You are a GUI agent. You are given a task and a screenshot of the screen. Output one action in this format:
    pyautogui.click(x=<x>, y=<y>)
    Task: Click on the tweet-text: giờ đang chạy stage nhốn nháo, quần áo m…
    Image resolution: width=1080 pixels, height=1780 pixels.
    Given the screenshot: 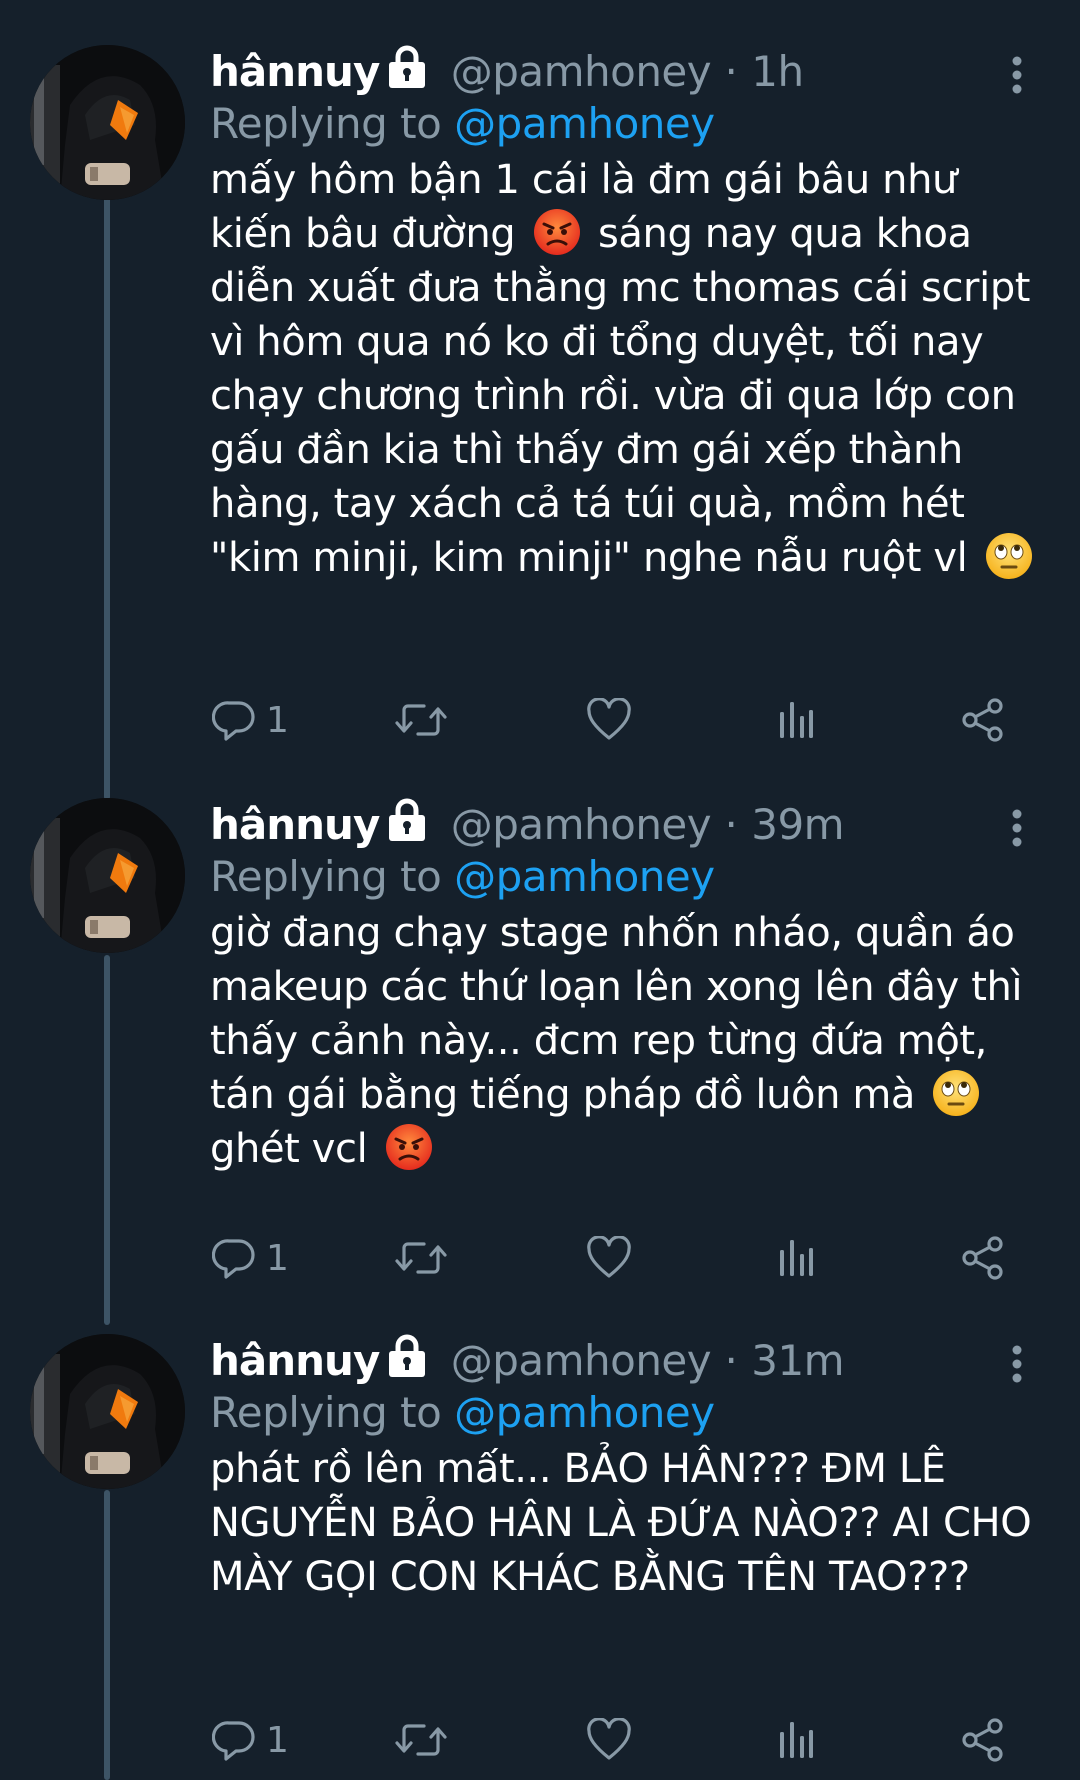 What is the action you would take?
    pyautogui.click(x=630, y=1041)
    